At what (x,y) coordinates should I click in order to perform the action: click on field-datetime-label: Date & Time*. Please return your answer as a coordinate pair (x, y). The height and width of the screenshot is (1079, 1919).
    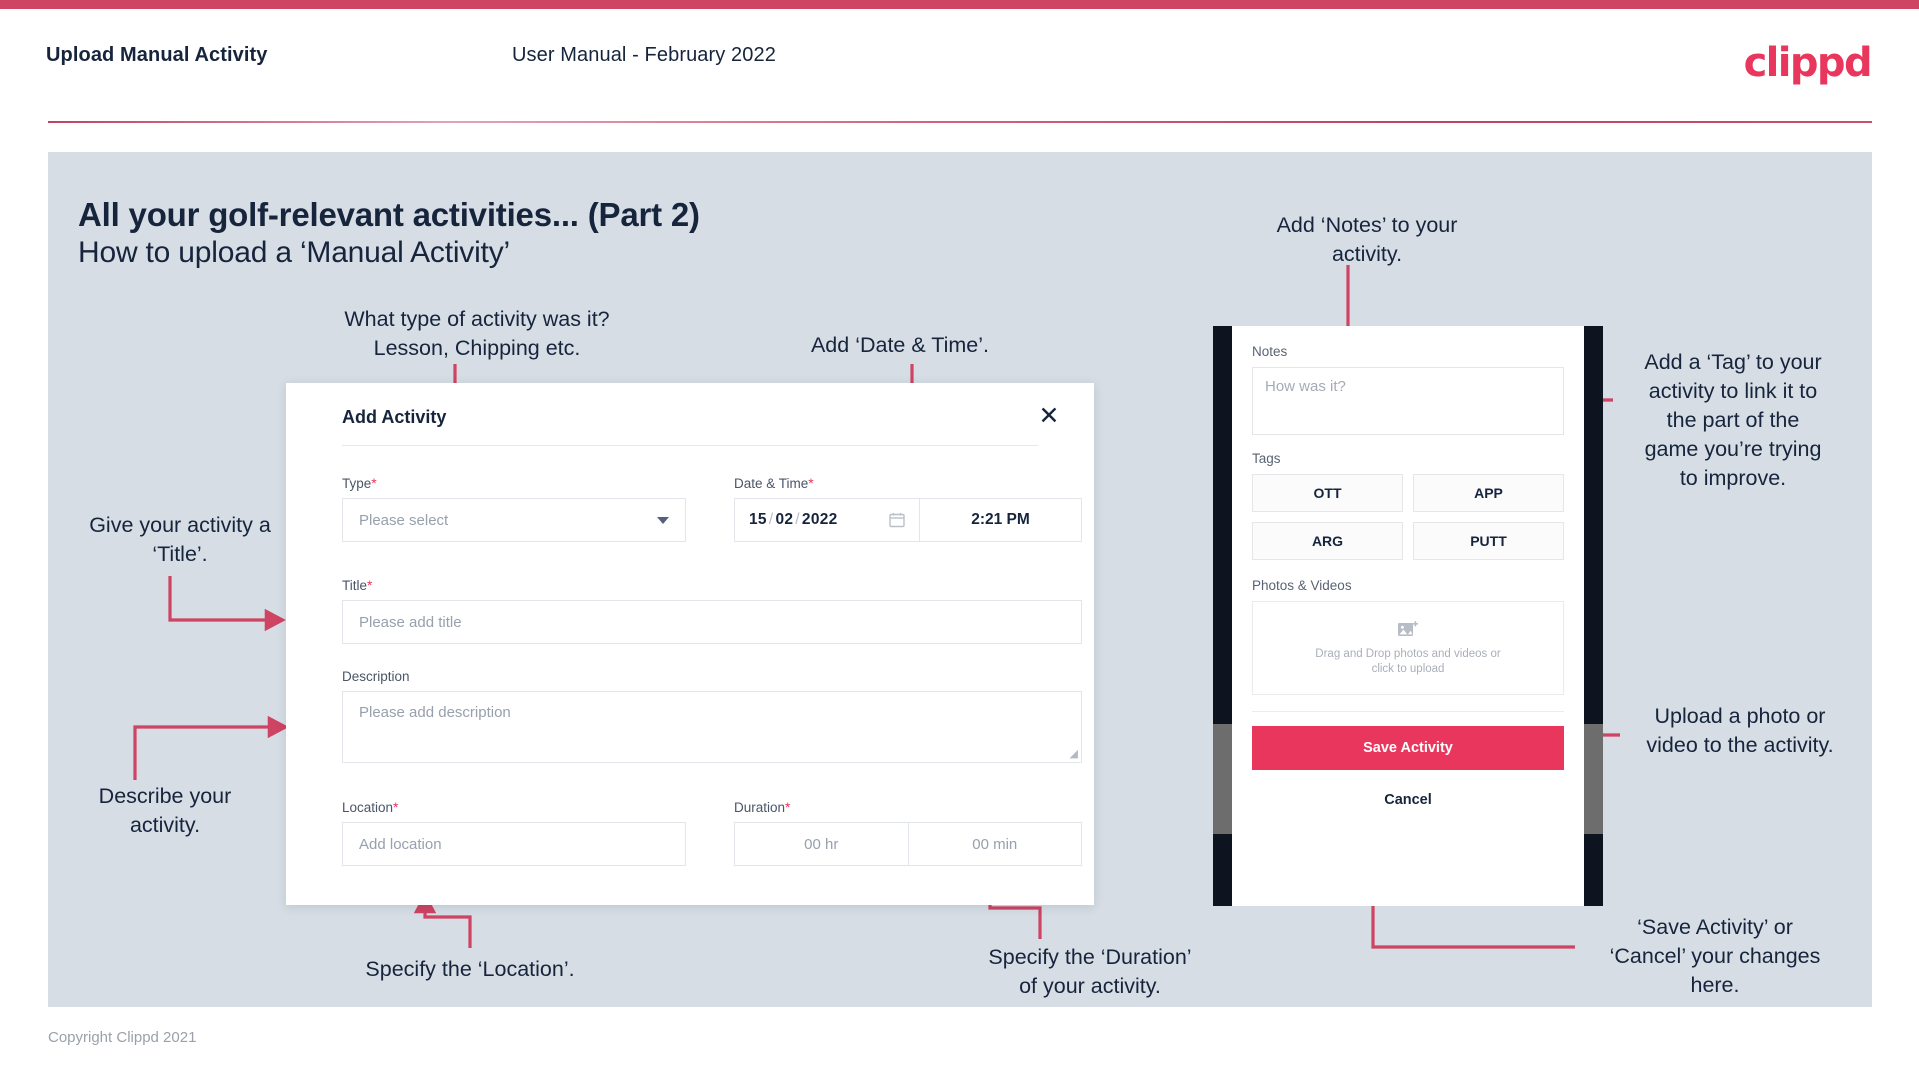
    Looking at the image, I should click on (908, 483).